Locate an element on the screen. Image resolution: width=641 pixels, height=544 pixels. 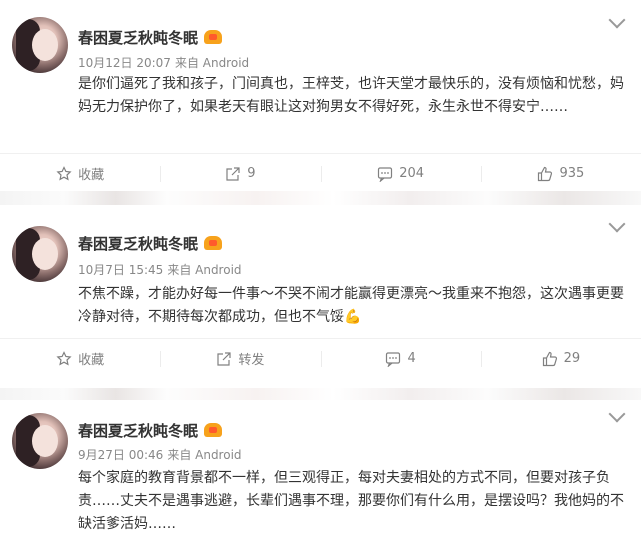
comment-count: 4 is located at coordinates (411, 358).